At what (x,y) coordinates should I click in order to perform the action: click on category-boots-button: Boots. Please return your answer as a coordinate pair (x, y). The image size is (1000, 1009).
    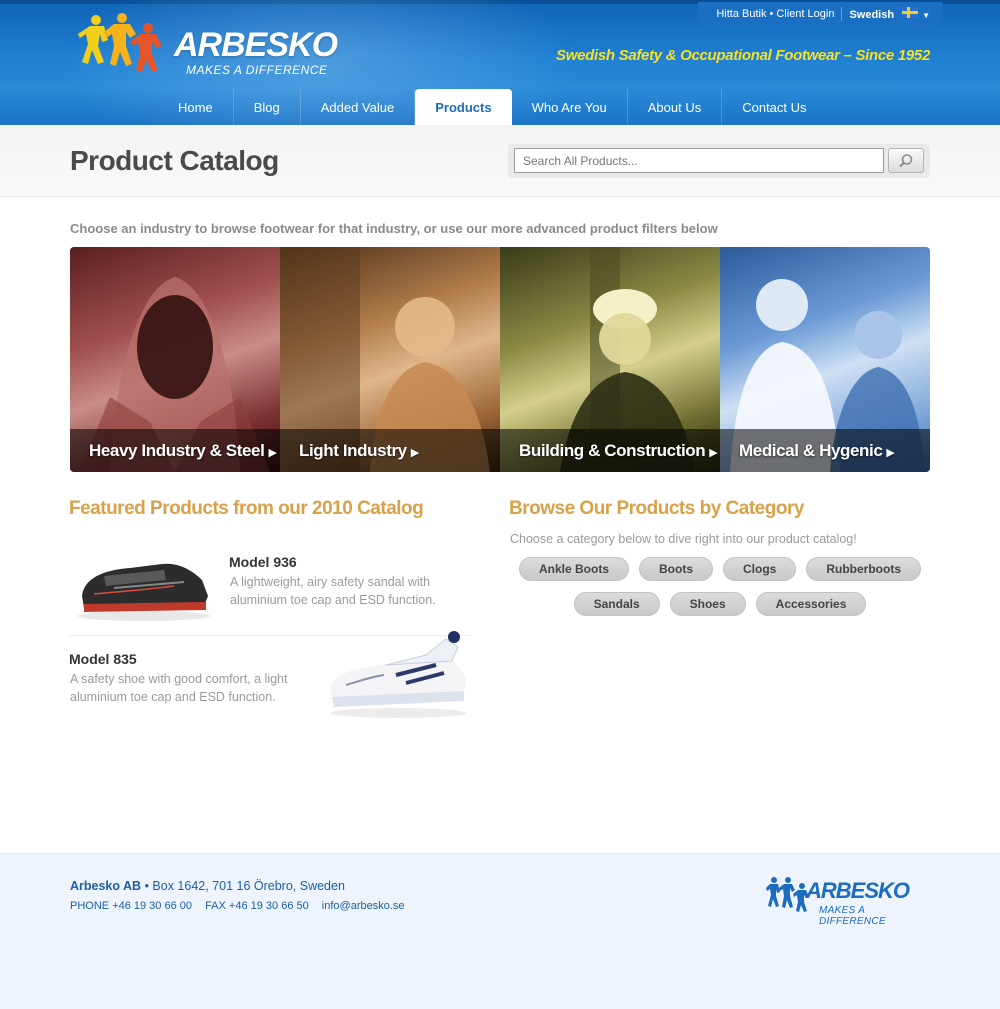
    Looking at the image, I should click on (676, 569).